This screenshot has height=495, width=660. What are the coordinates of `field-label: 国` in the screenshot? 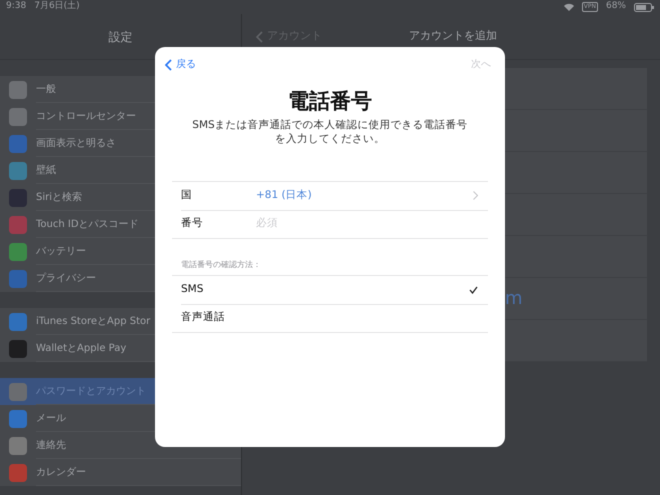 It's located at (187, 195).